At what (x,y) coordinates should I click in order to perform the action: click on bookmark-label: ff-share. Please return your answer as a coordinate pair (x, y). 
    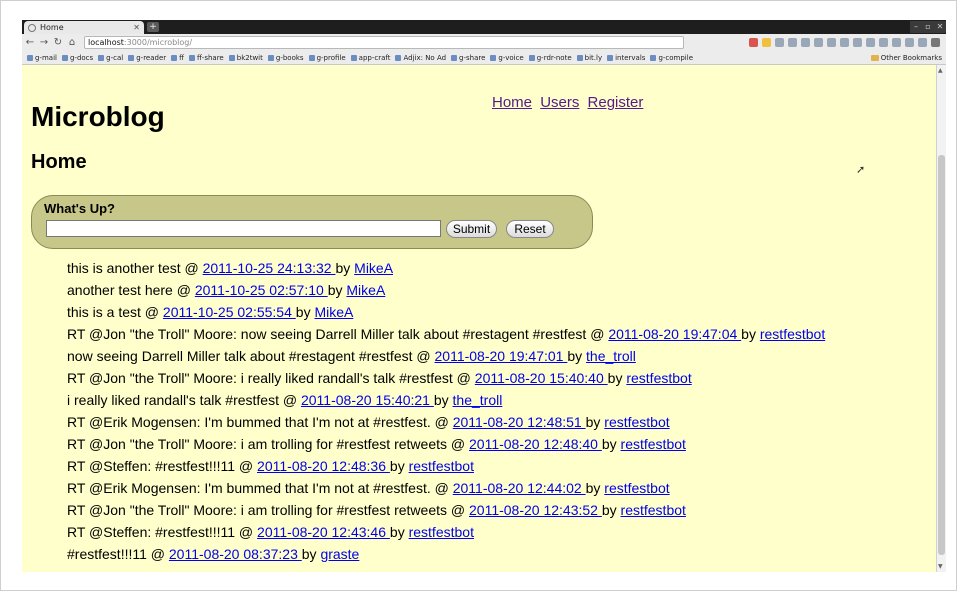
    Looking at the image, I should click on (210, 57).